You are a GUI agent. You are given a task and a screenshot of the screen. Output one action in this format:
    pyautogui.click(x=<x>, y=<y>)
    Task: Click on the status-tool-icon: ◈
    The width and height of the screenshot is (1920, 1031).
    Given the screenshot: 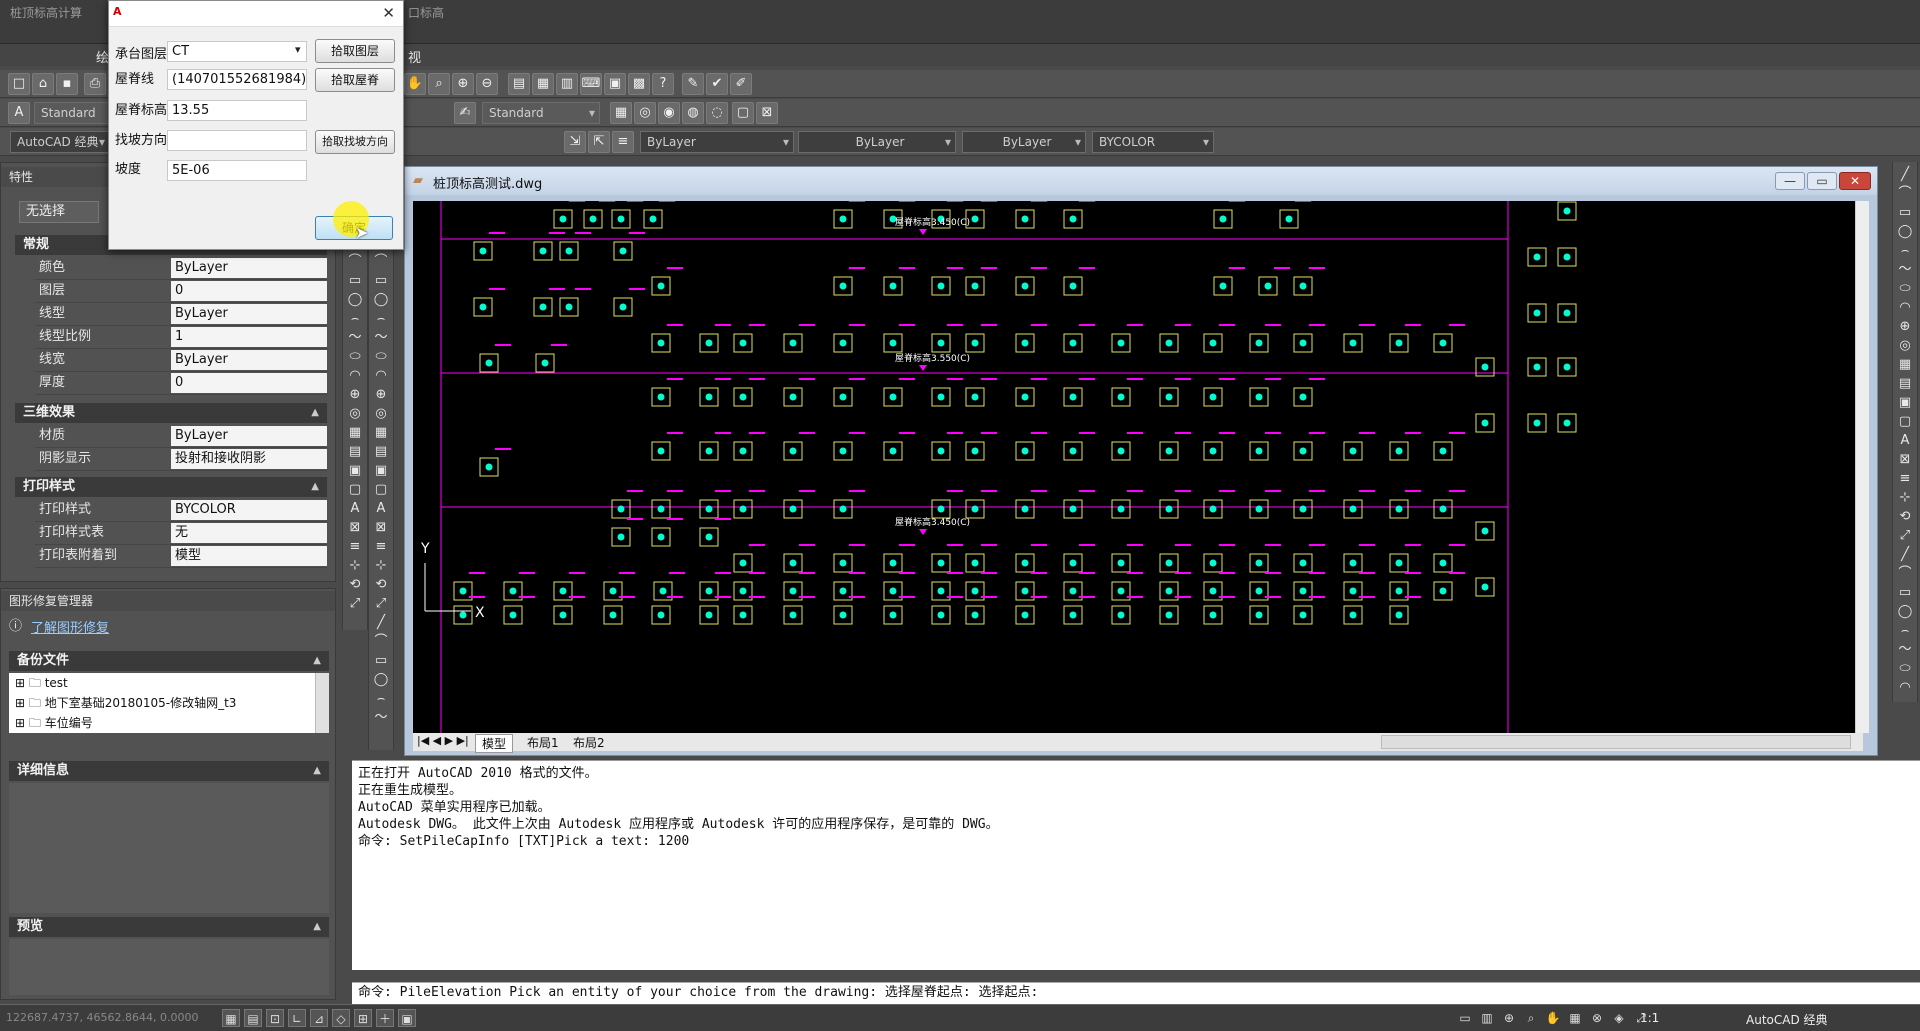 What is the action you would take?
    pyautogui.click(x=1619, y=1018)
    